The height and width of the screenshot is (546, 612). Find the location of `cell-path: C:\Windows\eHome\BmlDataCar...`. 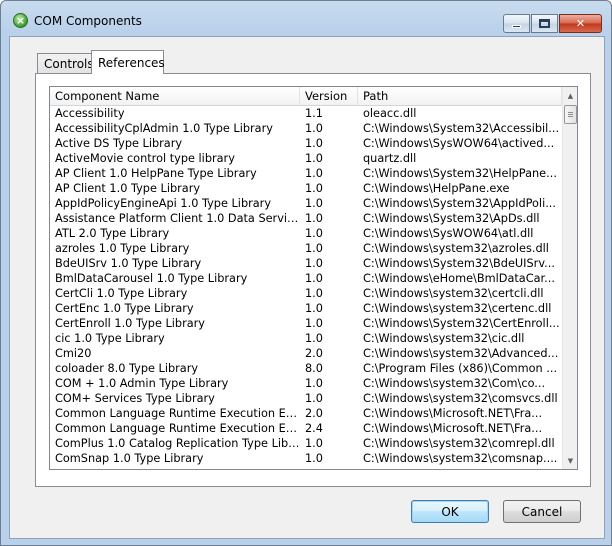

cell-path: C:\Windows\eHome\BmlDataCar... is located at coordinates (459, 278).